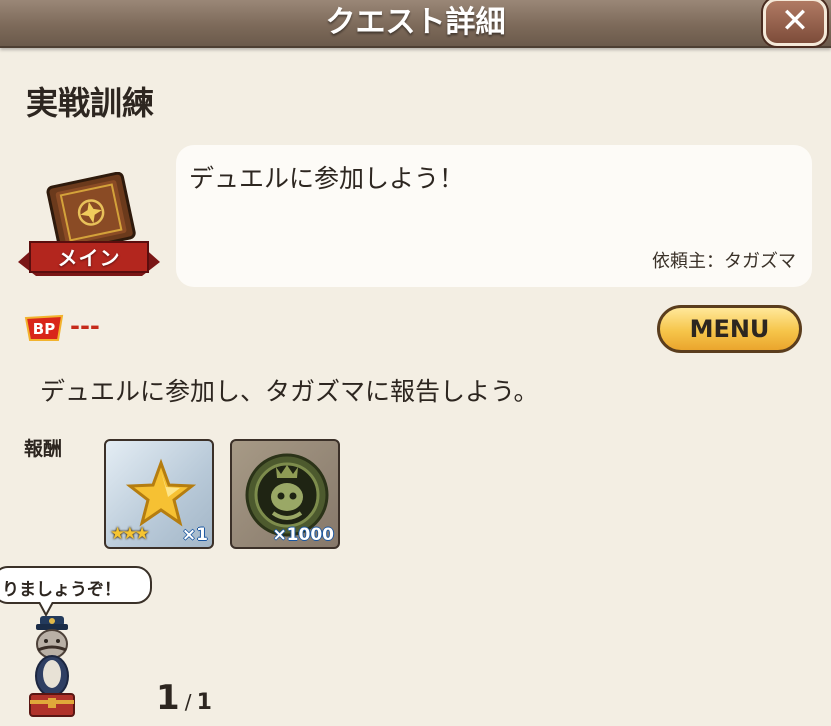 This screenshot has width=831, height=726. What do you see at coordinates (303, 535) in the screenshot?
I see `reward-quantity: ×1000` at bounding box center [303, 535].